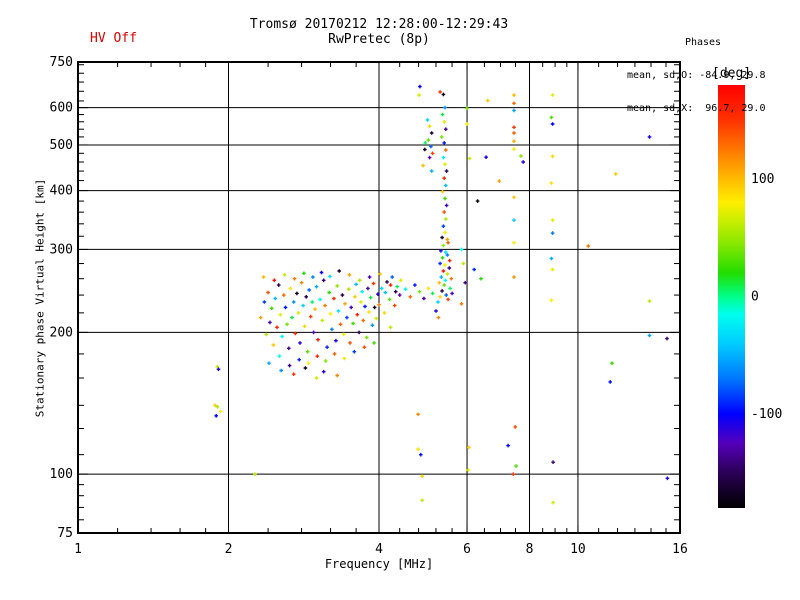 The height and width of the screenshot is (600, 800). I want to click on x-tick-label: 2, so click(229, 549).